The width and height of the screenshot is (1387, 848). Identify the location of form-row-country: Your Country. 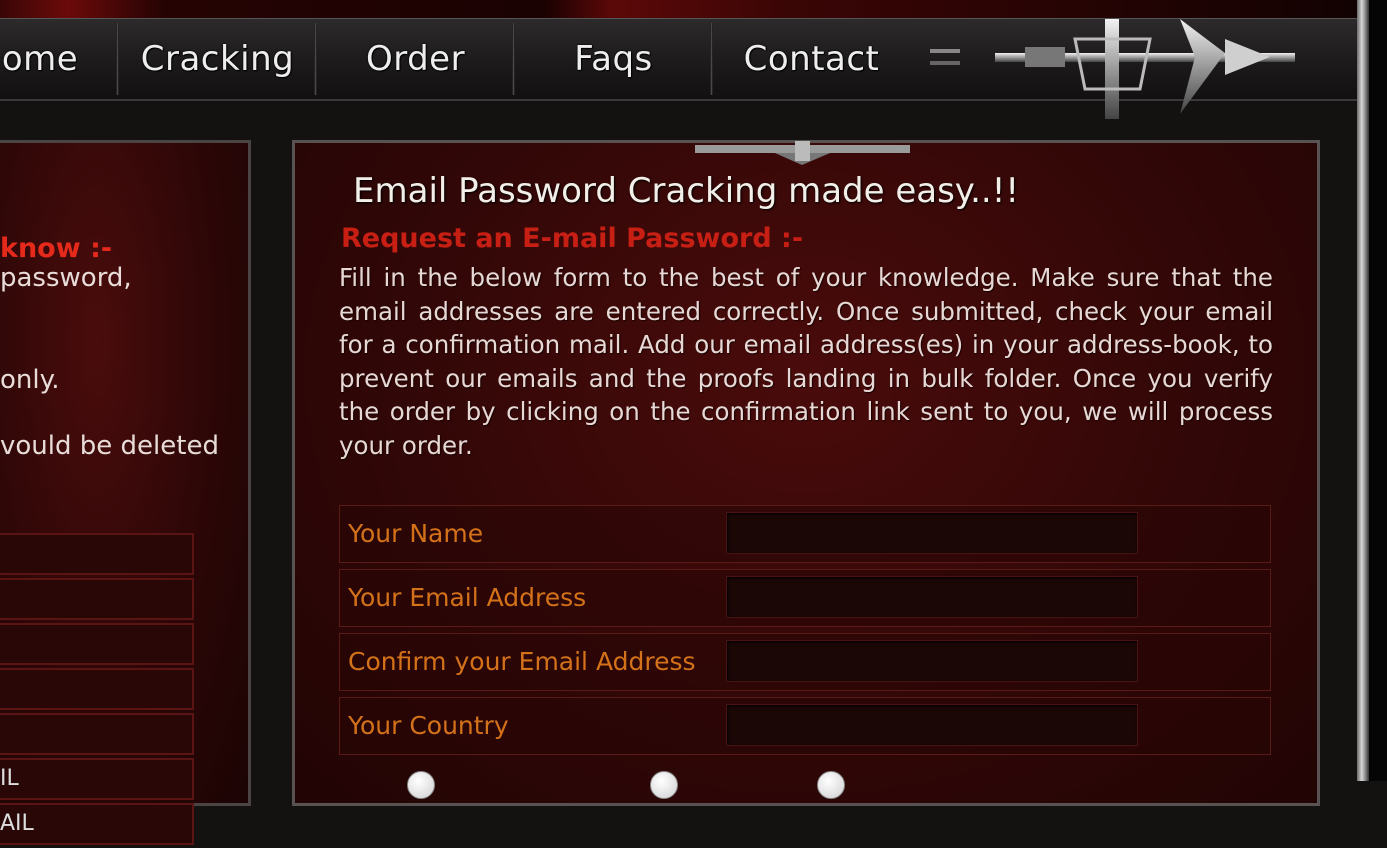
(805, 726).